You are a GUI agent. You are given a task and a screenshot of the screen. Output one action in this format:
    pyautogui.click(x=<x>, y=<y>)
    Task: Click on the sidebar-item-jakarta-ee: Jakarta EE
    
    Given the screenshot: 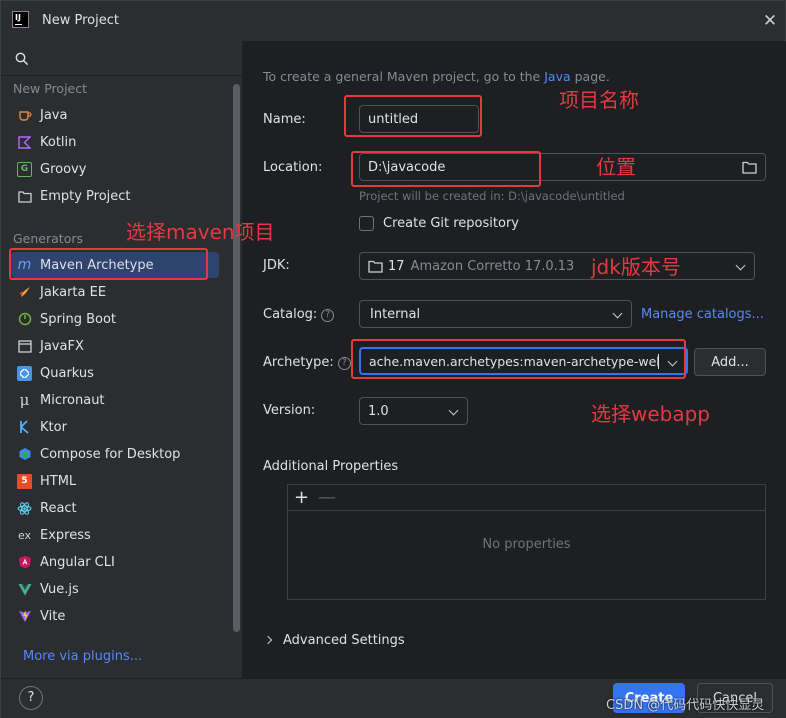 What is the action you would take?
    pyautogui.click(x=115, y=292)
    